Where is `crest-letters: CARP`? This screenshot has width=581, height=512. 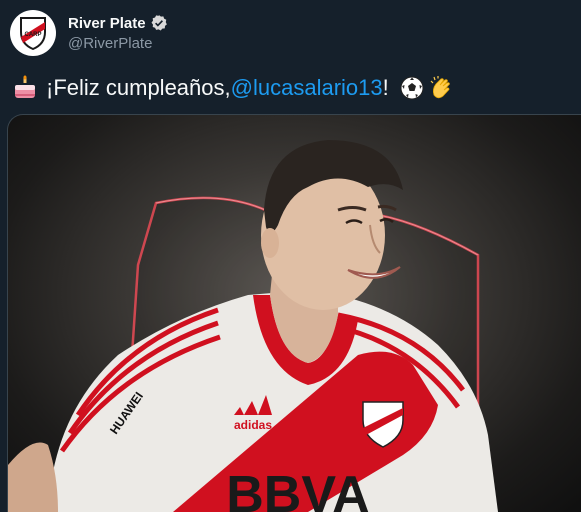
crest-letters: CARP is located at coordinates (32, 35).